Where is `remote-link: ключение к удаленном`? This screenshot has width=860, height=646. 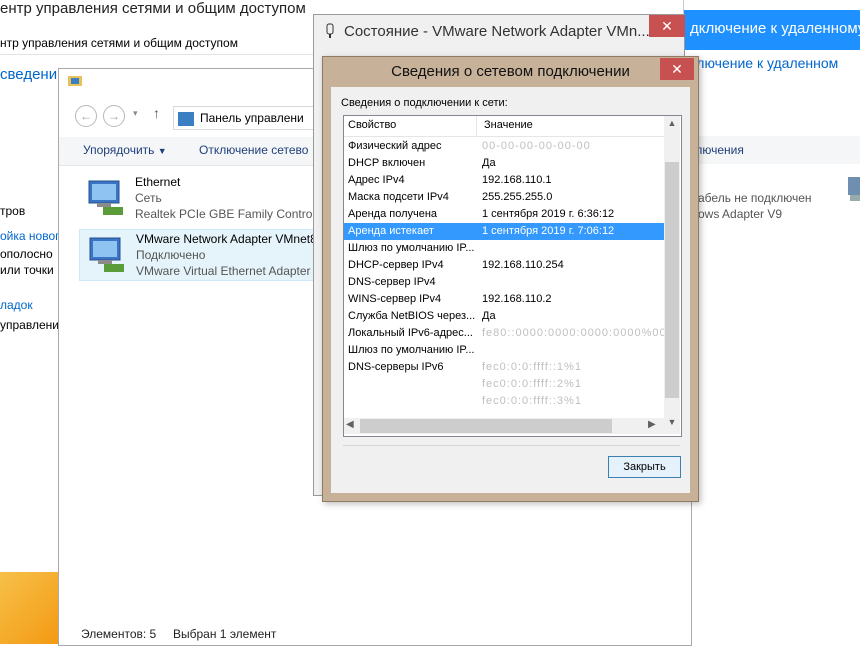 remote-link: ключение к удаленном is located at coordinates (764, 63).